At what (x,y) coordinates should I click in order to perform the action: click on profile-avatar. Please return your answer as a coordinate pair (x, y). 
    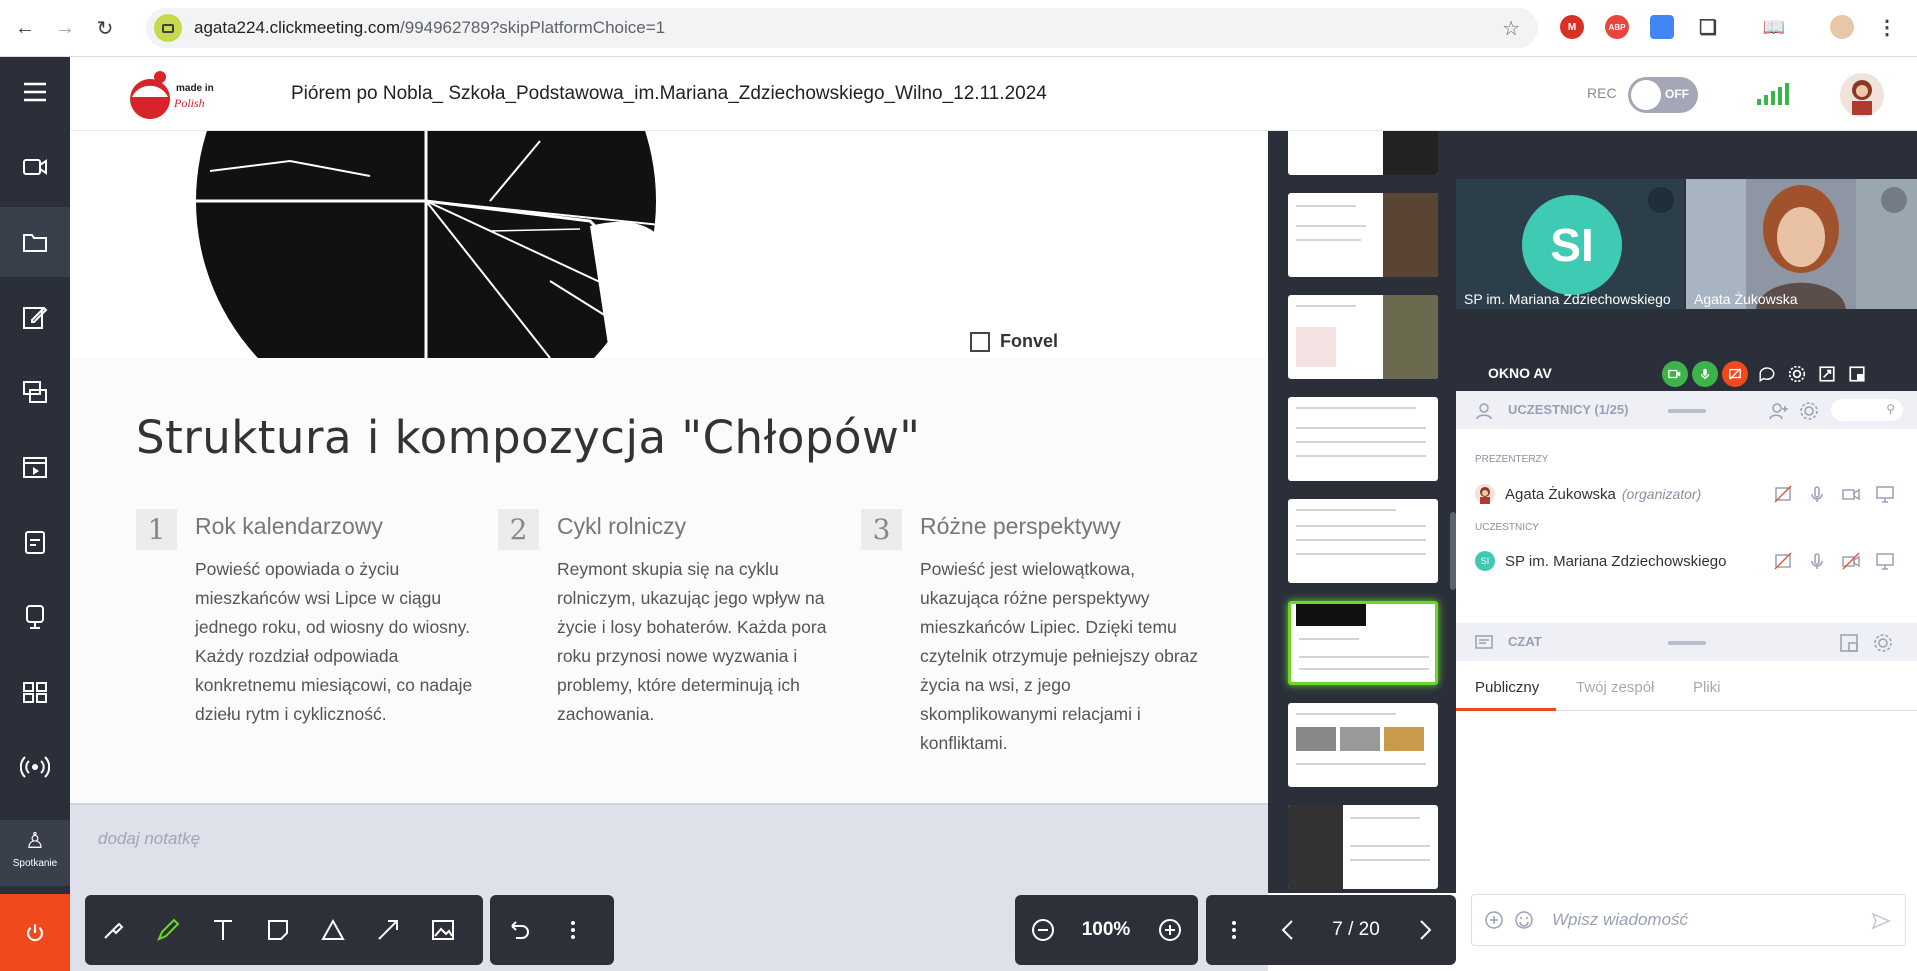
    Looking at the image, I should click on (1842, 27).